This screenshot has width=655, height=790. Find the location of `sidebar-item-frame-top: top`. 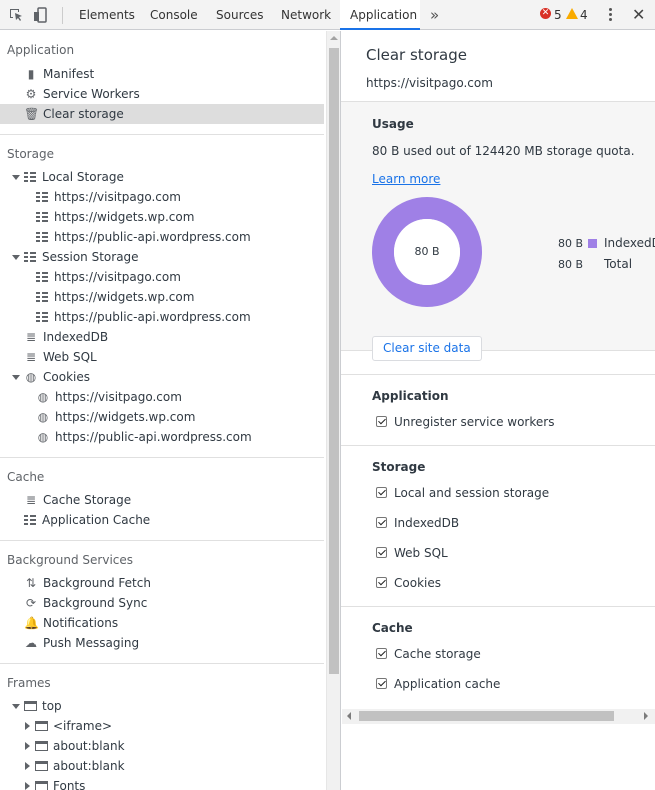

sidebar-item-frame-top: top is located at coordinates (43, 706).